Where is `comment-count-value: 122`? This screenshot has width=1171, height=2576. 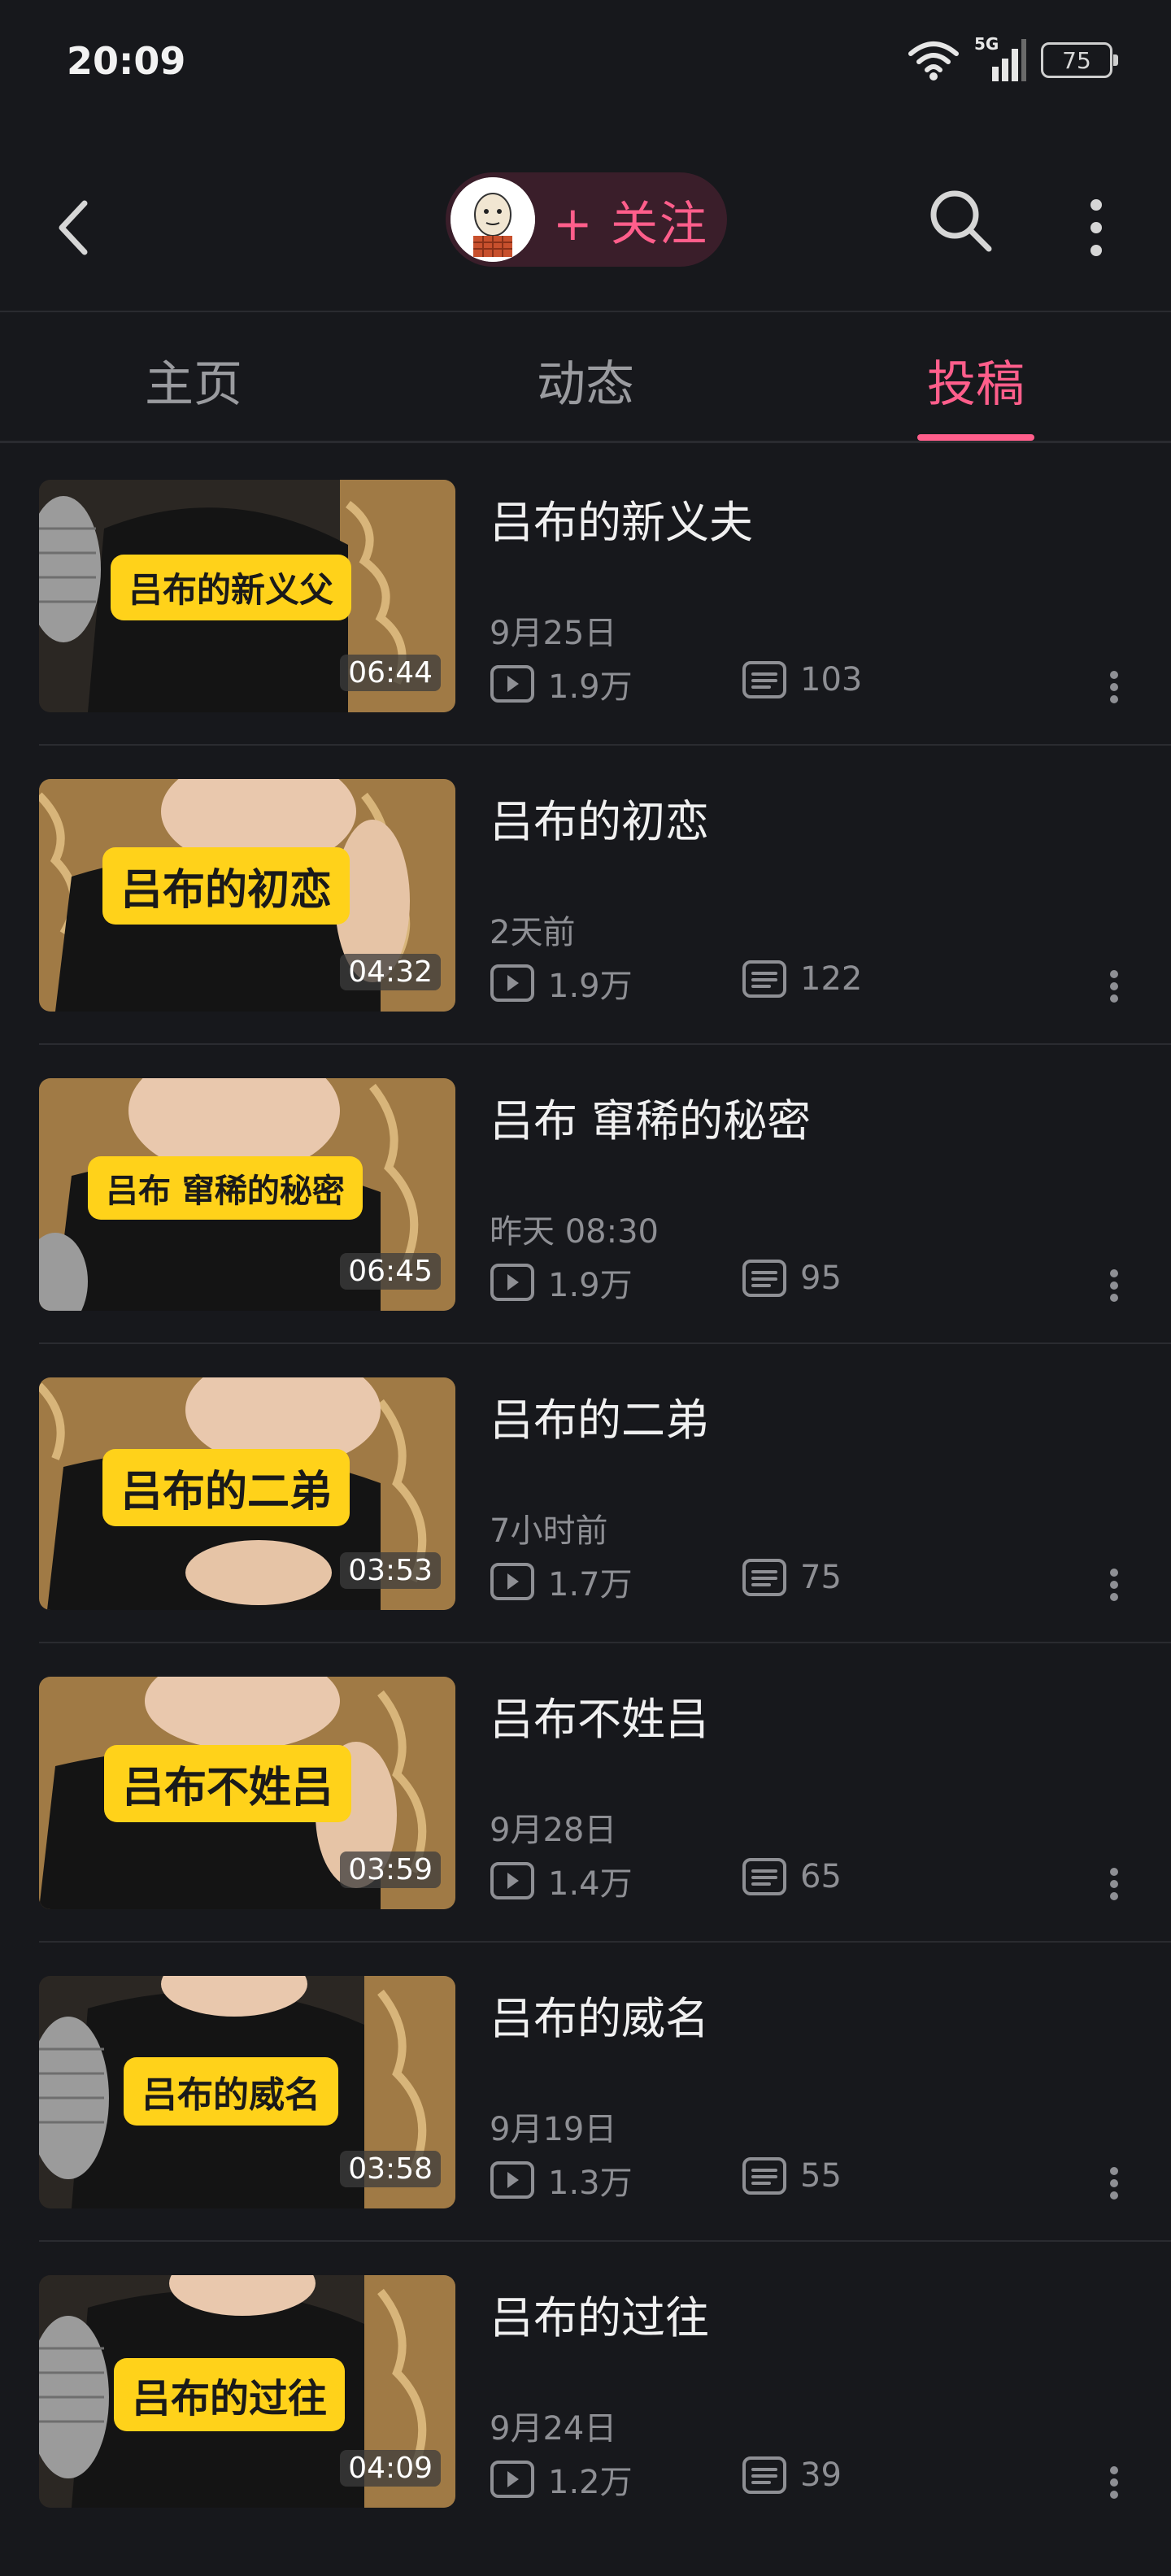
comment-count-value: 122 is located at coordinates (831, 979).